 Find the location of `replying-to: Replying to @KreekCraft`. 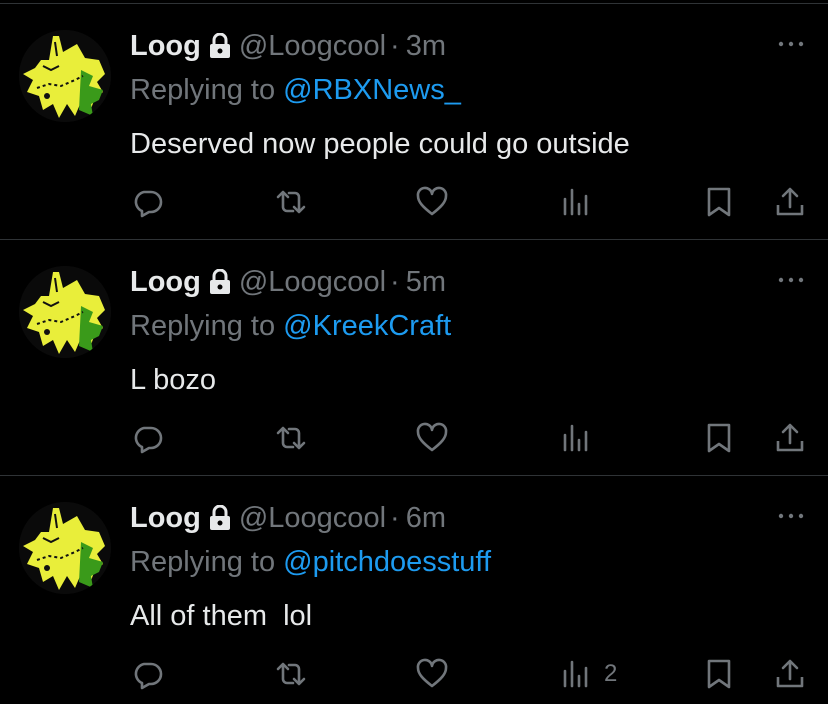

replying-to: Replying to @KreekCraft is located at coordinates (290, 326).